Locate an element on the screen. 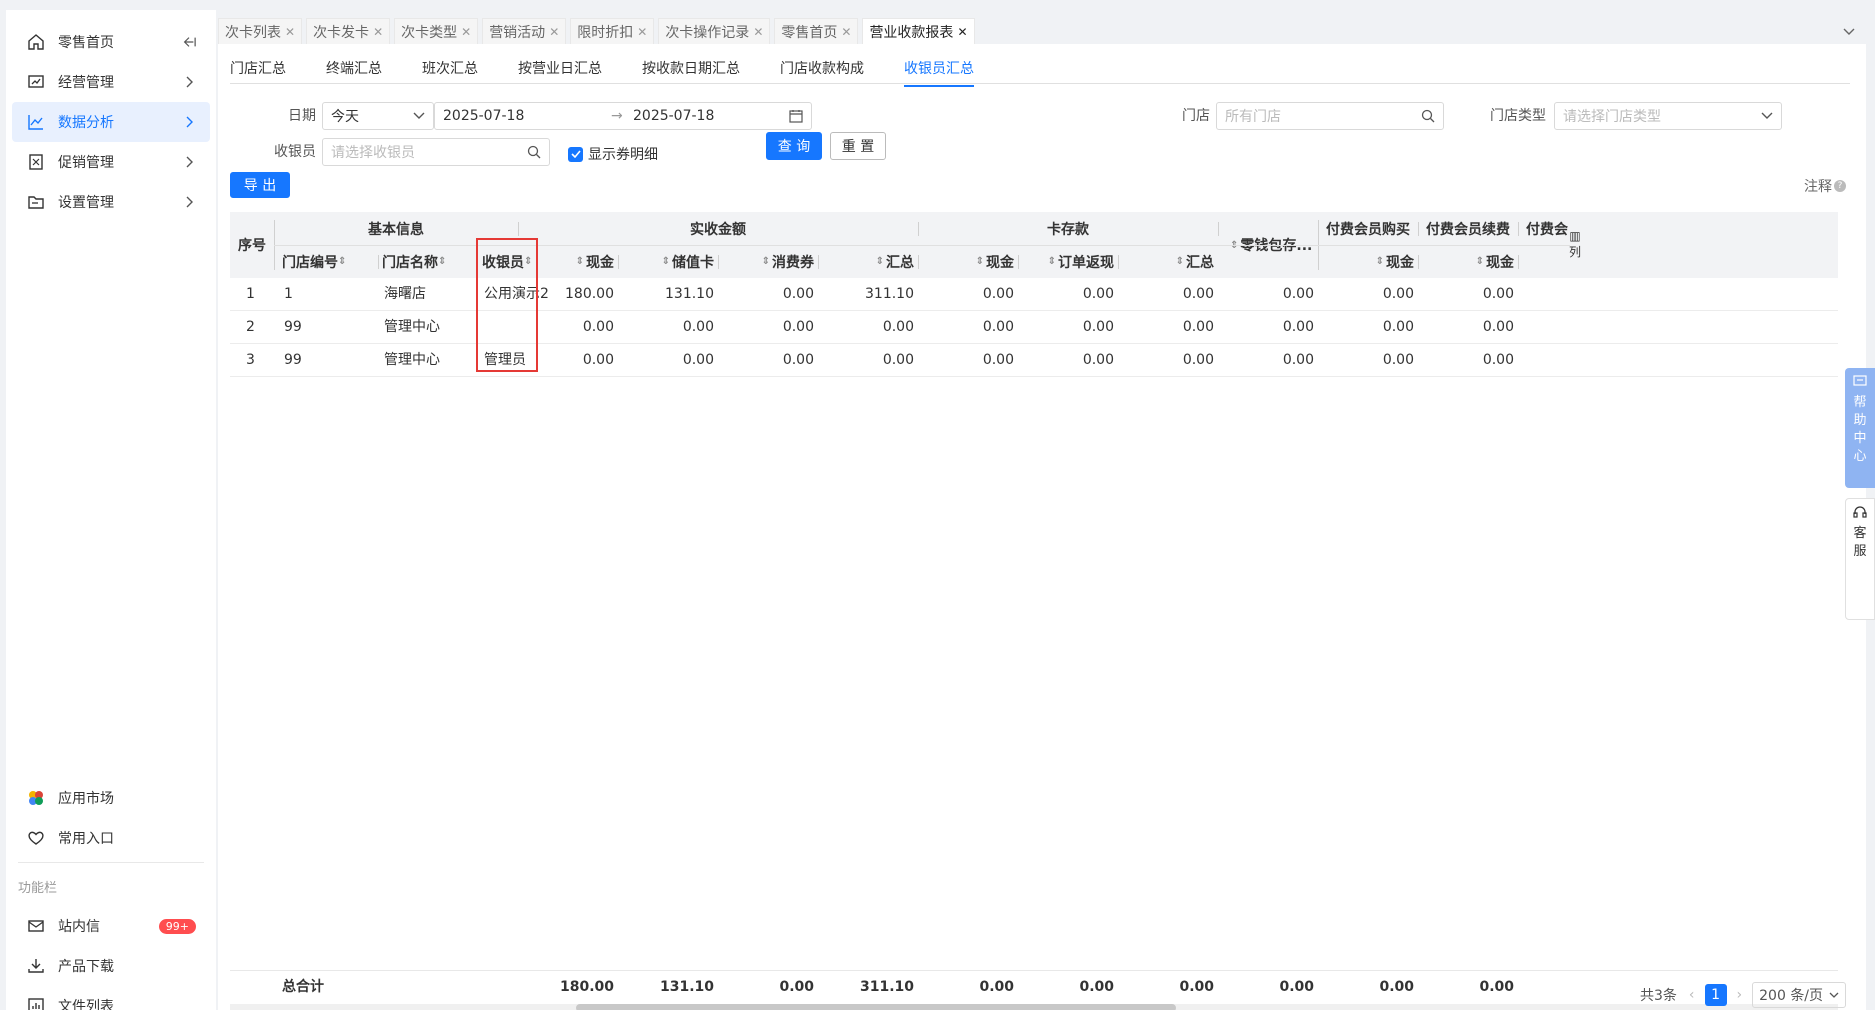  pagination: 共3条 ‹ 1 › 200 条/页 is located at coordinates (1743, 995).